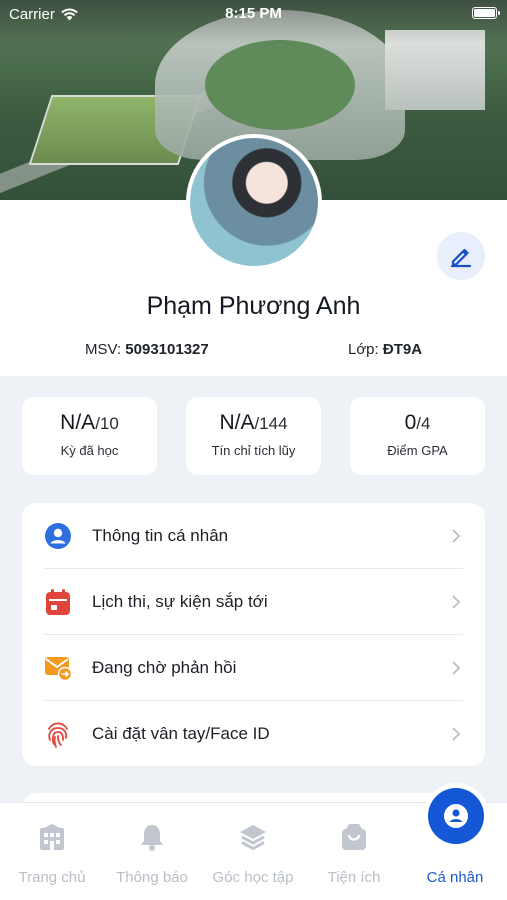 The image size is (507, 900). I want to click on stat-credits: N/A/144 Tín chỉ tích lũy, so click(253, 436).